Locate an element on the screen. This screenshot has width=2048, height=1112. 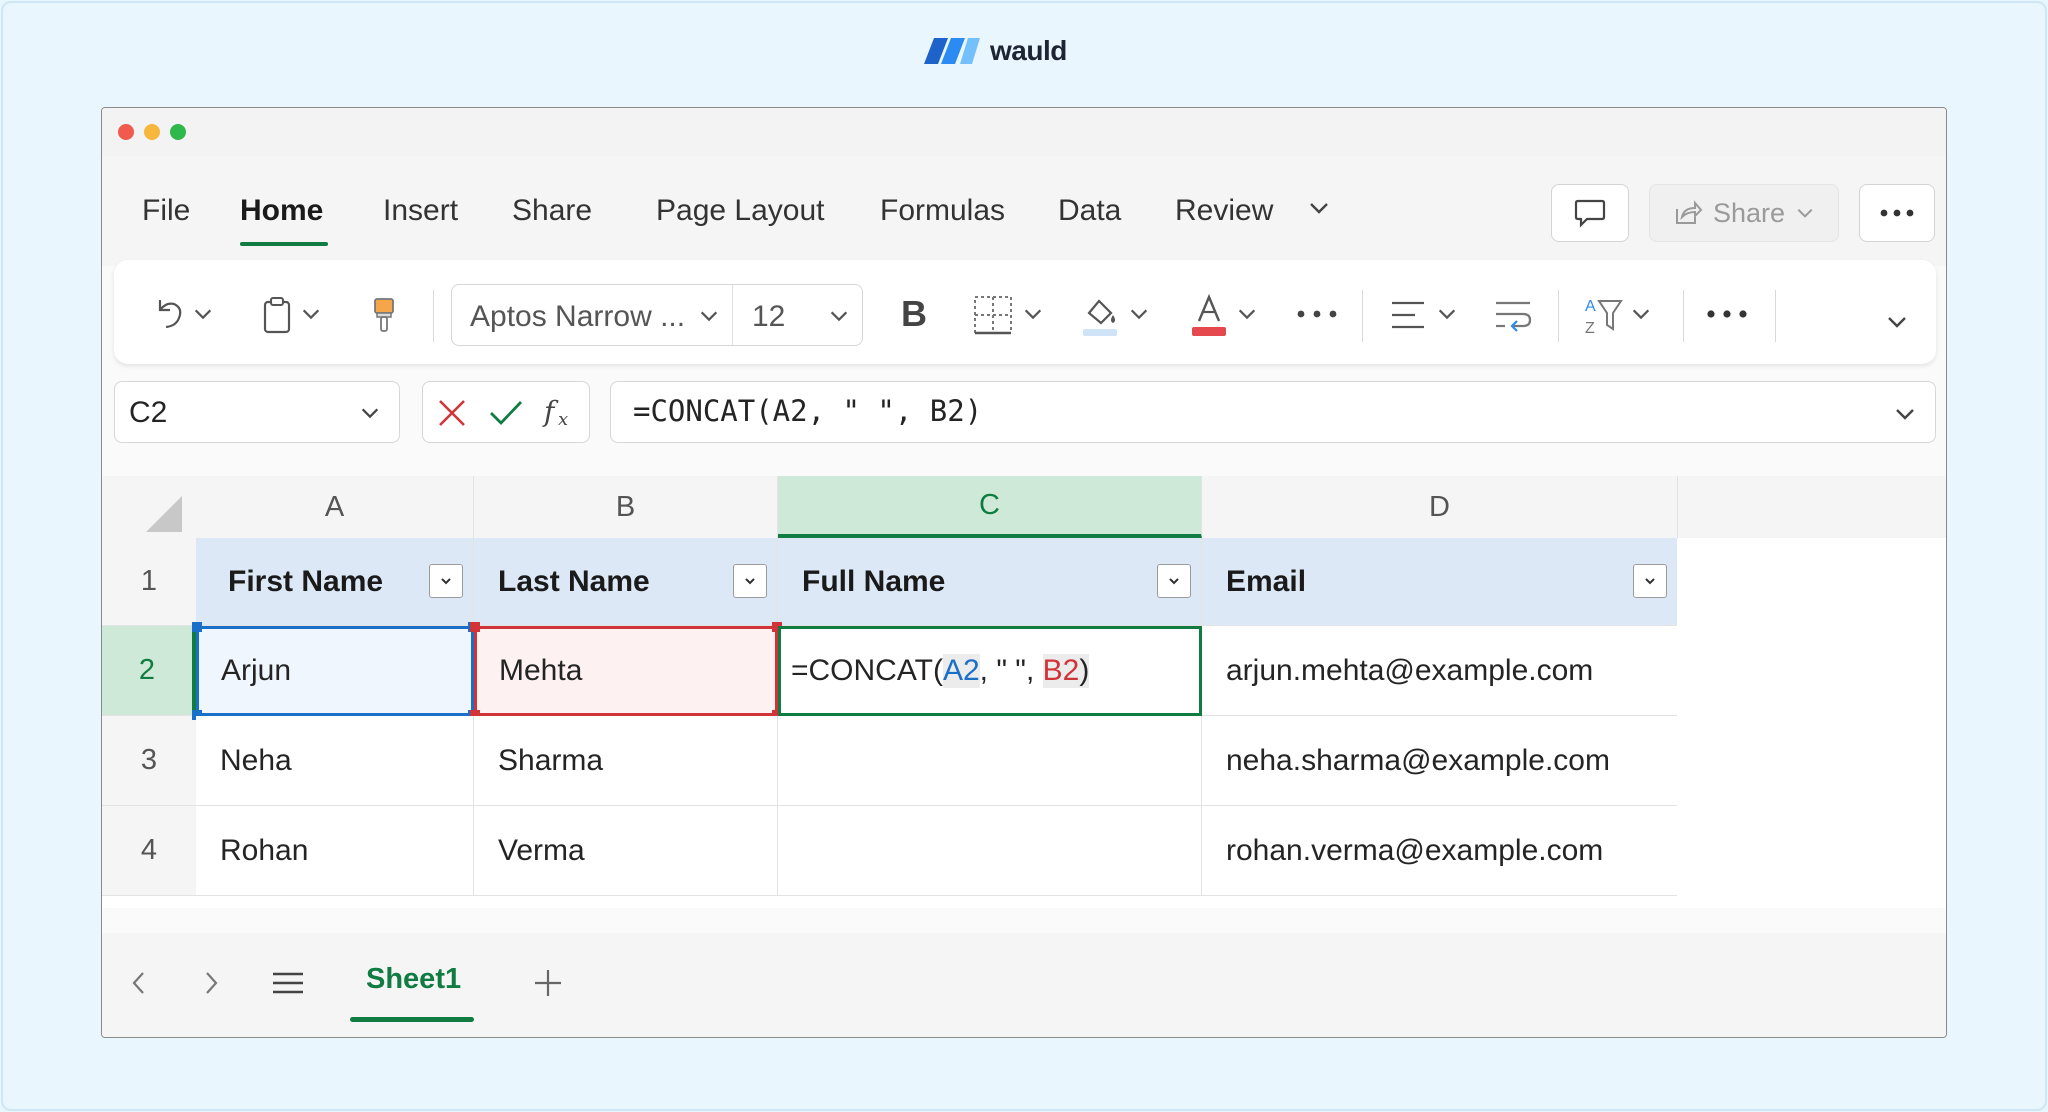
row-header-3: 3 is located at coordinates (149, 761).